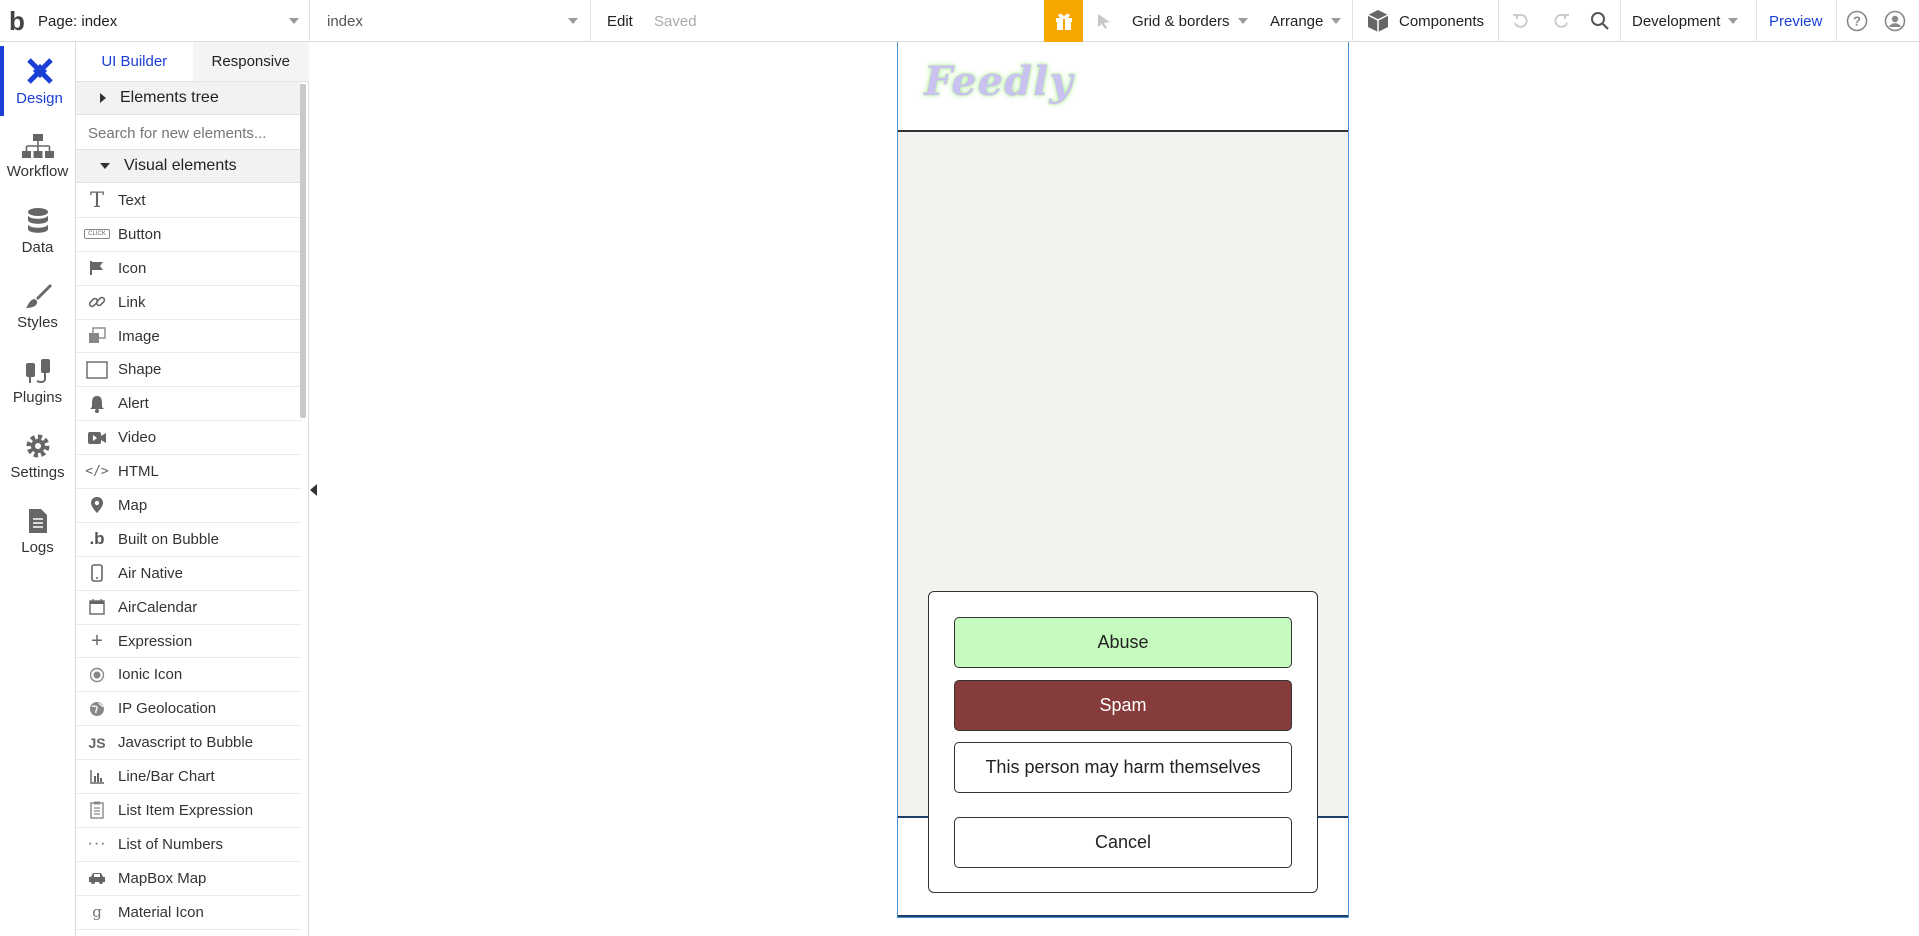 The height and width of the screenshot is (936, 1919). Describe the element at coordinates (39, 70) in the screenshot. I see `design-icon` at that location.